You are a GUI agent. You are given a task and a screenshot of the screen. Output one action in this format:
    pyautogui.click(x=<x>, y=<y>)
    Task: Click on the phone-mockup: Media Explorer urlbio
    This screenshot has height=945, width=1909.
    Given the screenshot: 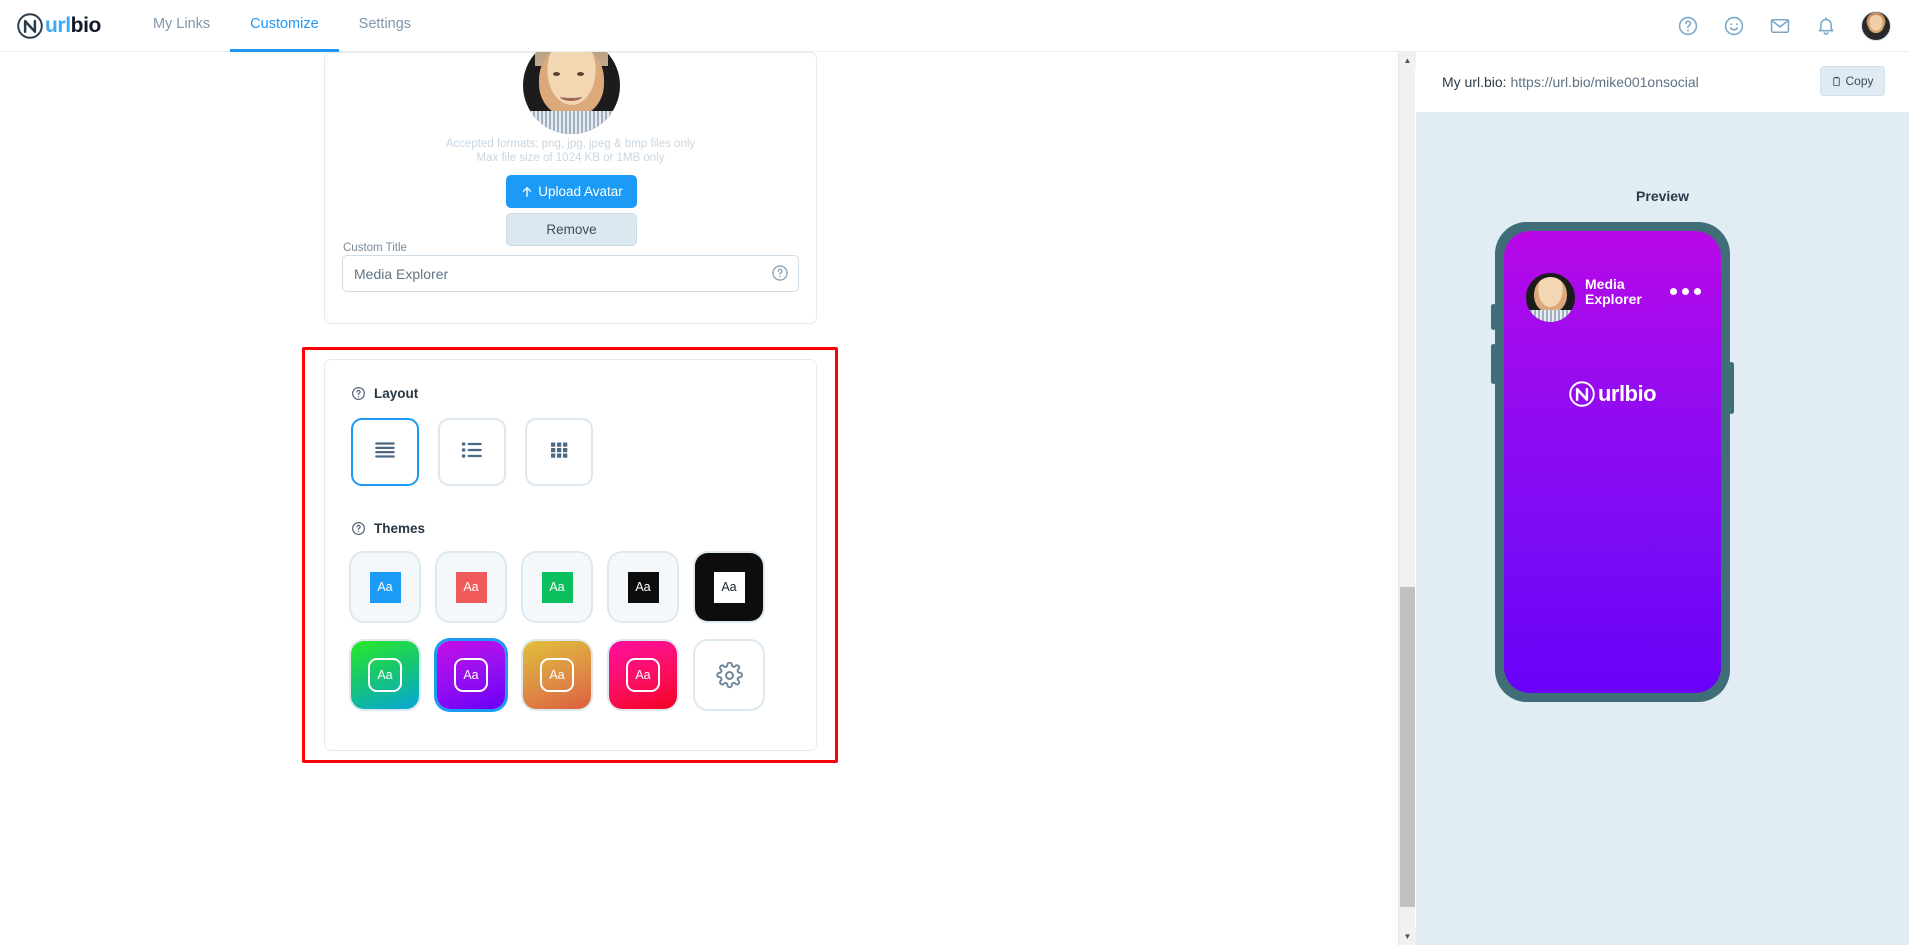 What is the action you would take?
    pyautogui.click(x=1612, y=462)
    